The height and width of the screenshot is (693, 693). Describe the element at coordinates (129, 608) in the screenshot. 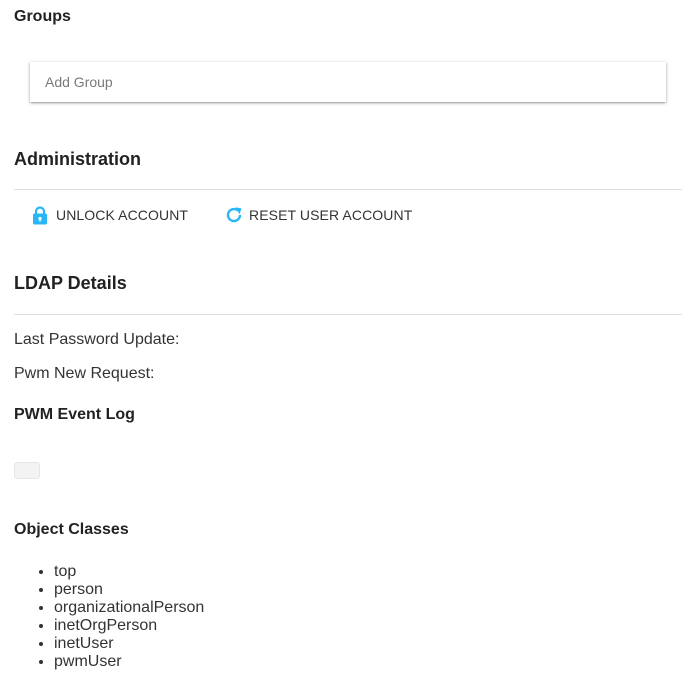

I see `object-class-item: organizationalPerson` at that location.